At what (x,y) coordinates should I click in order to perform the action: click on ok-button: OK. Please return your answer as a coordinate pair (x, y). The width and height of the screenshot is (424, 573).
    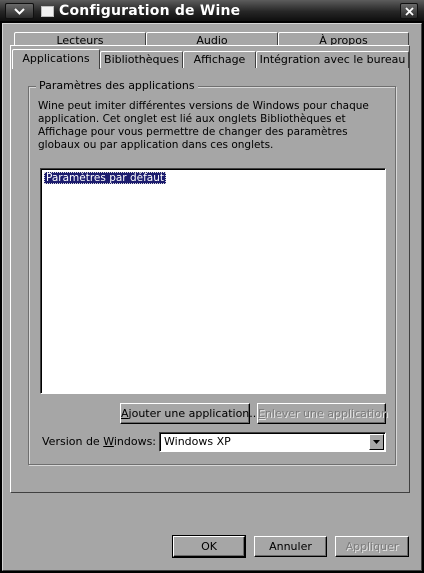
    Looking at the image, I should click on (209, 546).